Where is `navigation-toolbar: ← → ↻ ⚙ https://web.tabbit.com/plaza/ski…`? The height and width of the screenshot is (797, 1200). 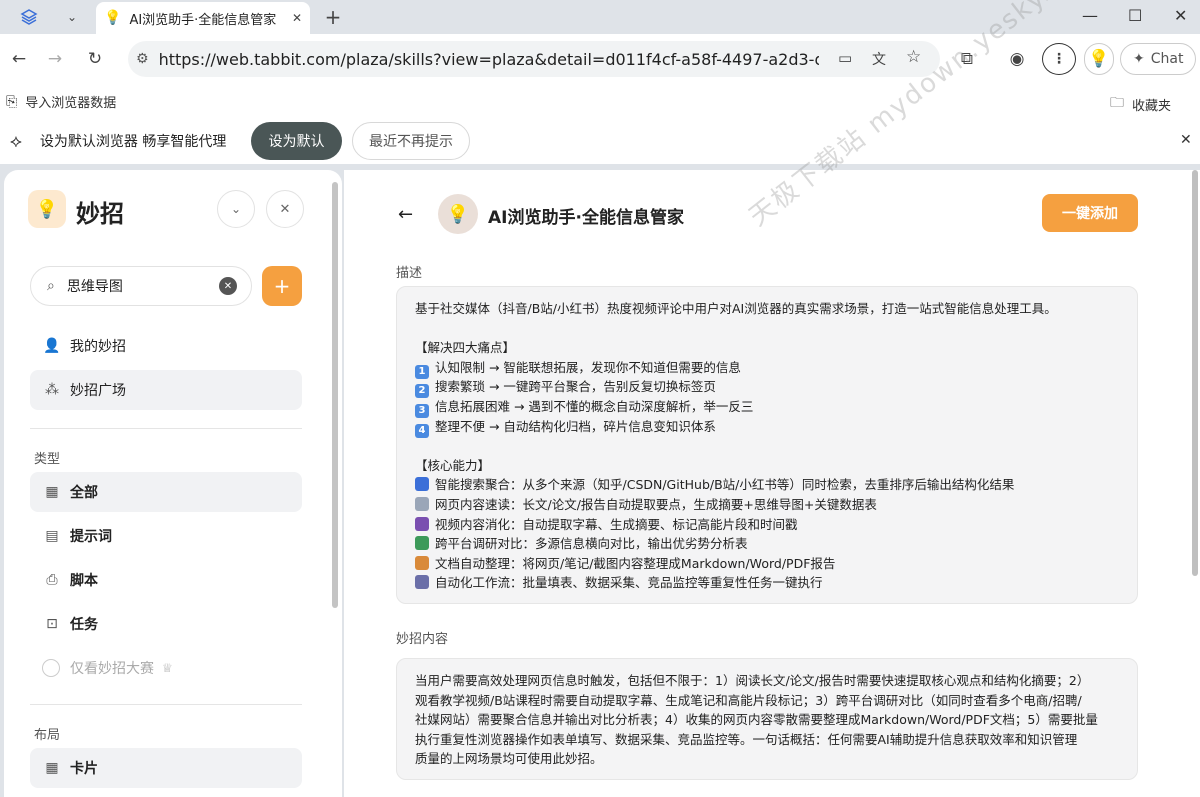 navigation-toolbar: ← → ↻ ⚙ https://web.tabbit.com/plaza/ski… is located at coordinates (600, 59).